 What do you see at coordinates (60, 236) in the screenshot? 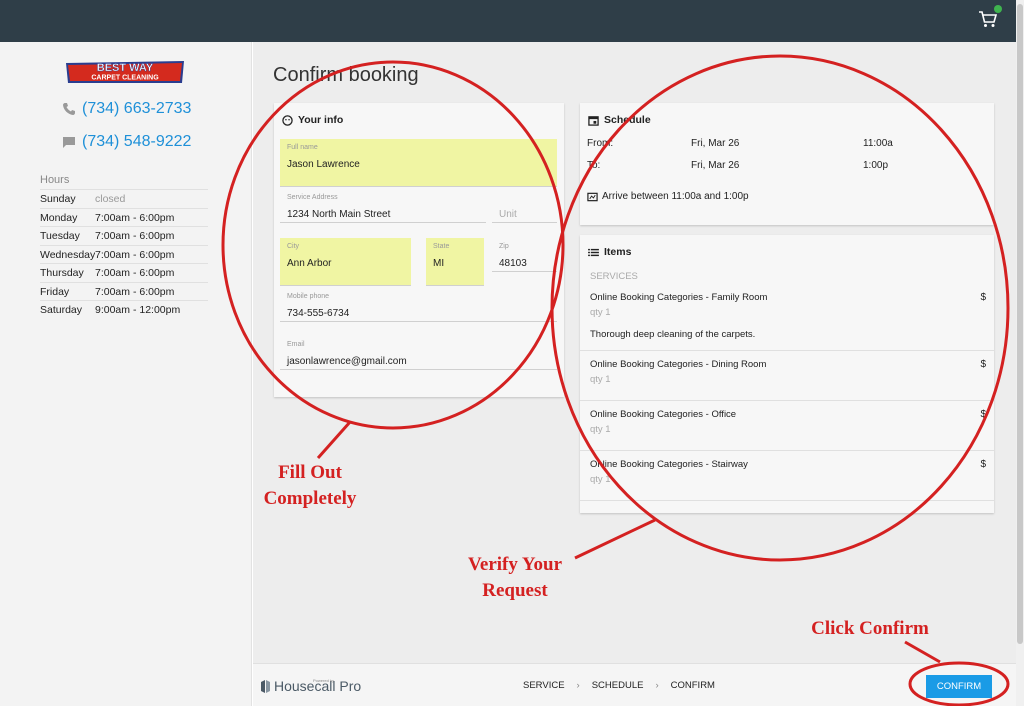
I see `hours-day: Tuesday` at bounding box center [60, 236].